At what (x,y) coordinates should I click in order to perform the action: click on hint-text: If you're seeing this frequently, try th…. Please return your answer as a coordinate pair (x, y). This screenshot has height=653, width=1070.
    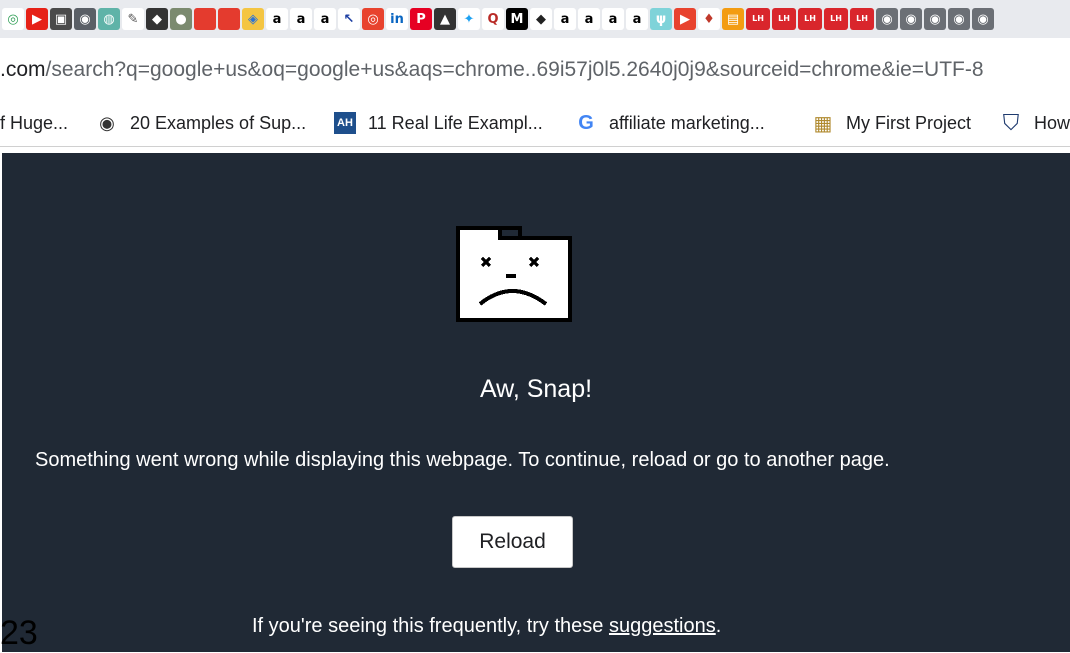
    Looking at the image, I should click on (430, 626).